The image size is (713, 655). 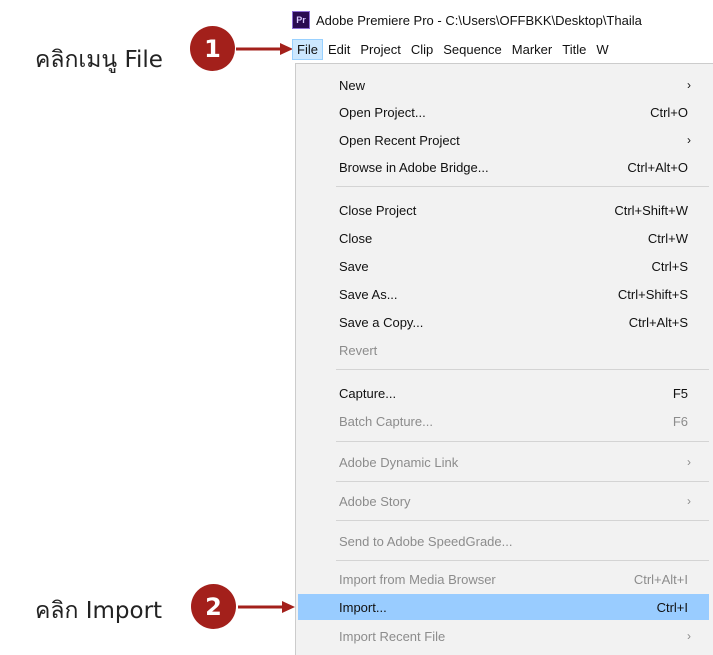 I want to click on menu-item-shortcut: Ctrl+Alt+O, so click(x=657, y=167).